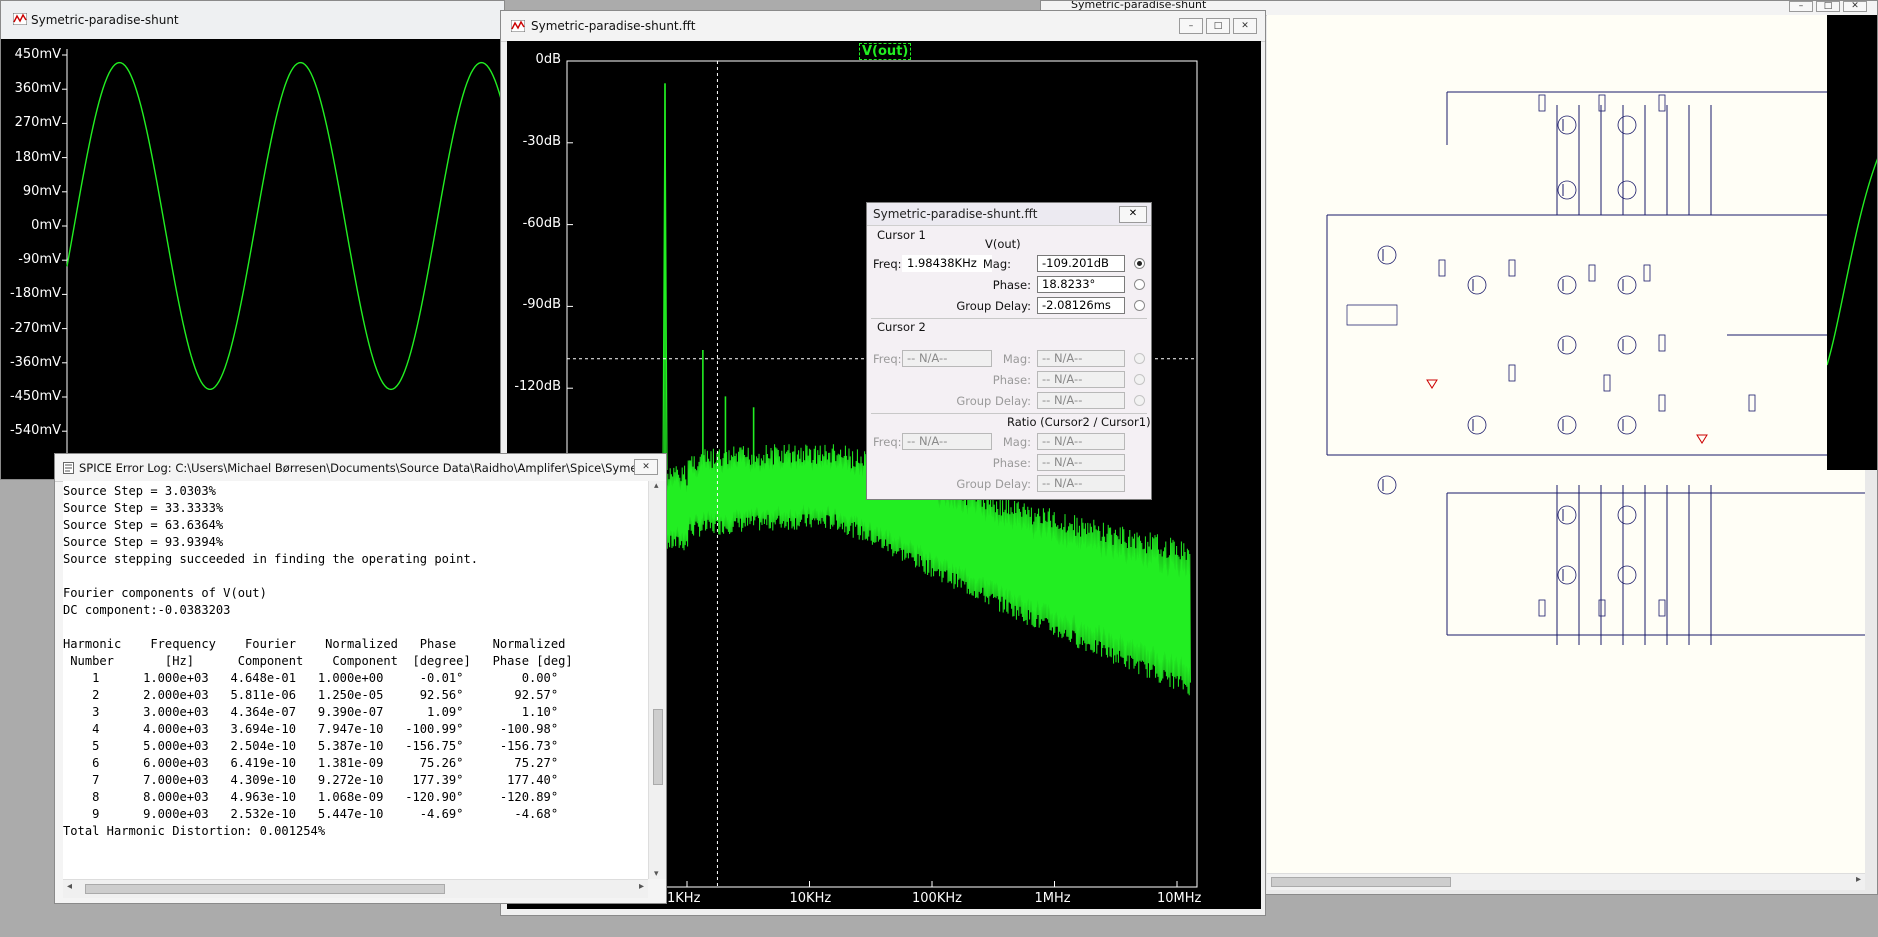 The height and width of the screenshot is (937, 1878). What do you see at coordinates (955, 214) in the screenshot?
I see `cursor-dialog-title: Symetric-paradise-shunt.fft` at bounding box center [955, 214].